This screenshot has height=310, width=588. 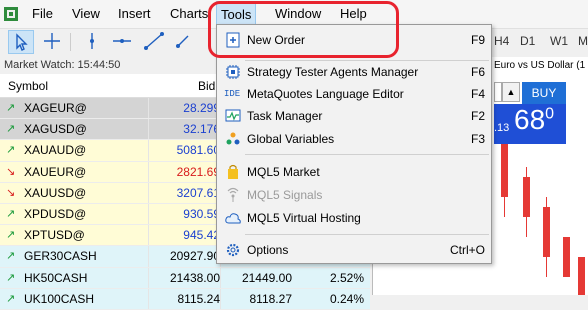 I want to click on symbol-column-header: Symbol, so click(x=28, y=86).